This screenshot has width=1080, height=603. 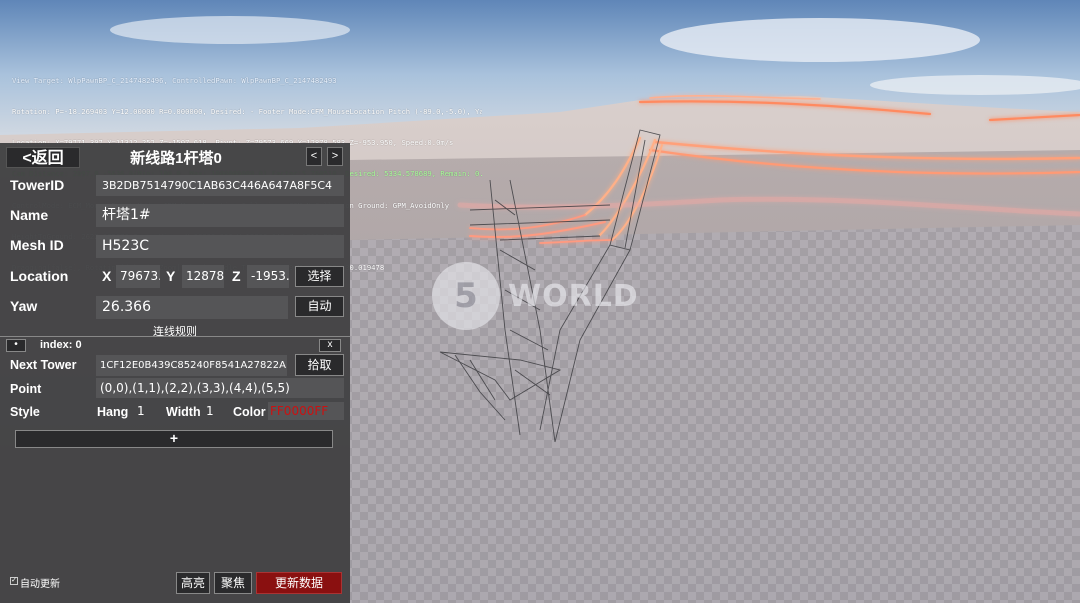 I want to click on pick-tower-button: 拾取, so click(x=319, y=365).